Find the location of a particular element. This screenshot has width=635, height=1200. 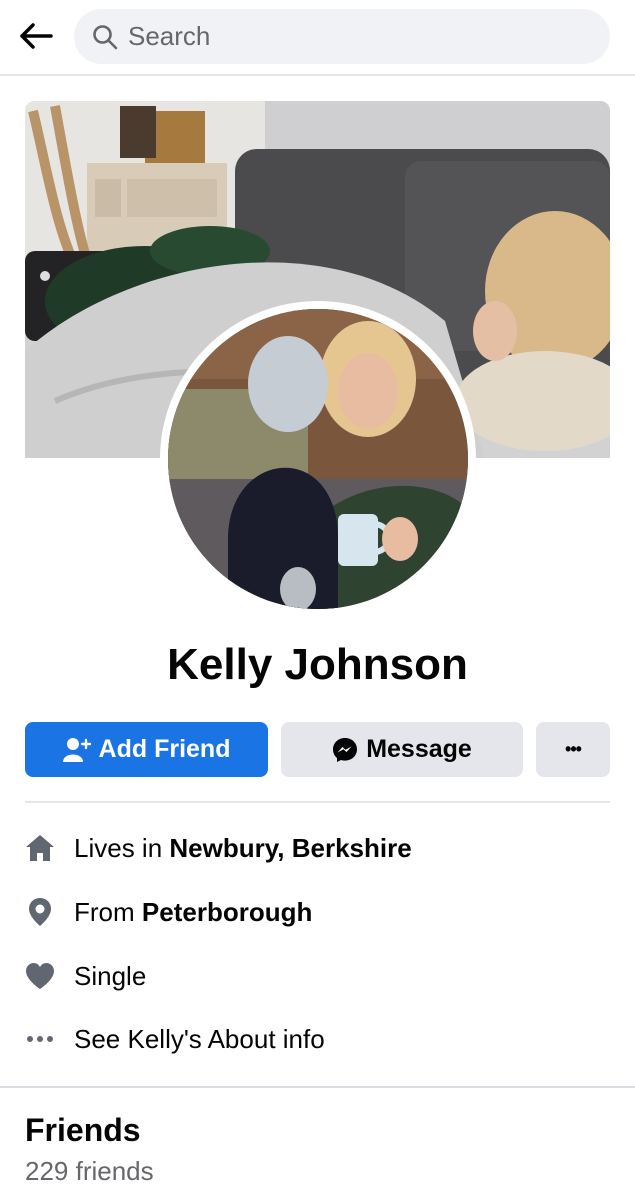

relationship-status: Single is located at coordinates (110, 975).